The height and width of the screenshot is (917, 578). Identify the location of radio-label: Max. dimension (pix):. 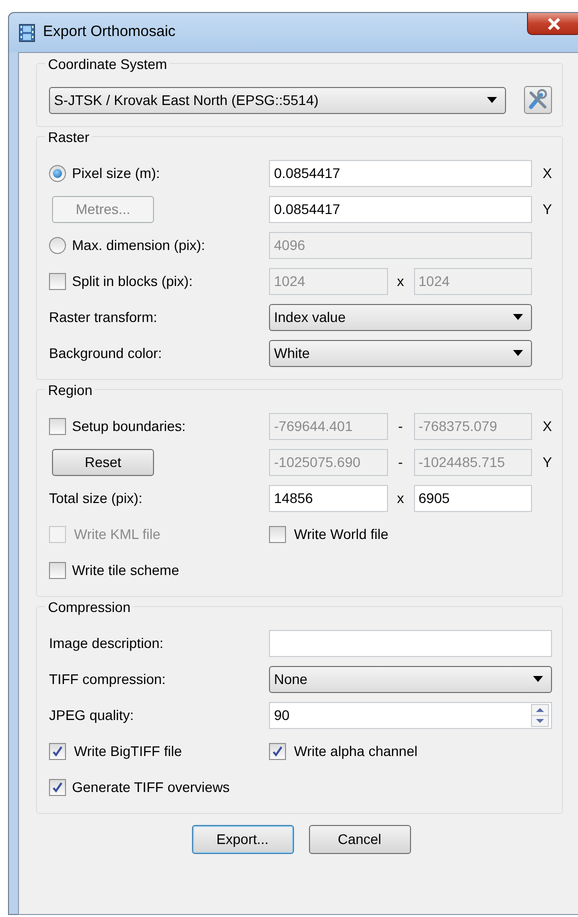
(139, 245).